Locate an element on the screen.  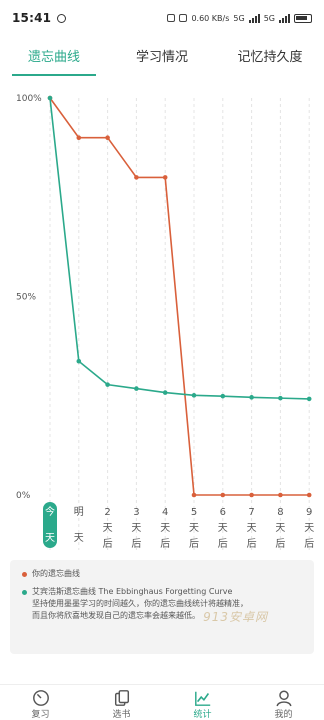
tab-bar: 遗忘曲线 学习情况 记忆持久度 is located at coordinates (162, 58).